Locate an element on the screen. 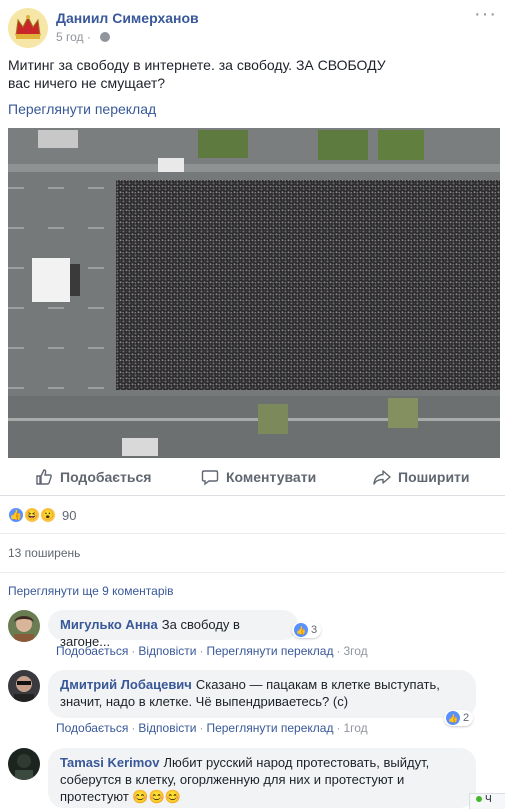  like-button: Подобається is located at coordinates (92, 477).